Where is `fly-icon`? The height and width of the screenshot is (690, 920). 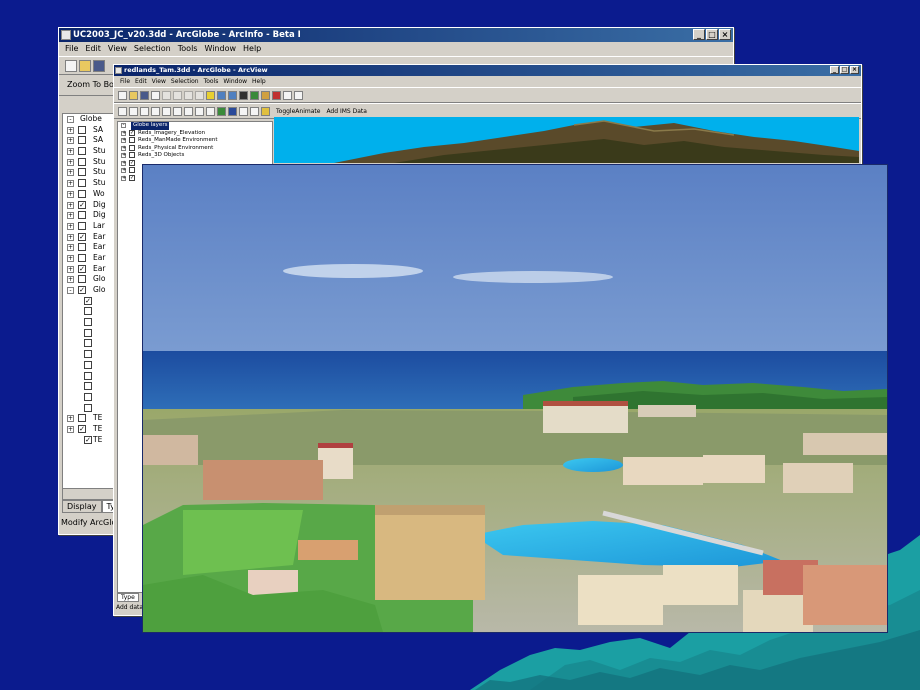
fly-icon is located at coordinates (133, 111).